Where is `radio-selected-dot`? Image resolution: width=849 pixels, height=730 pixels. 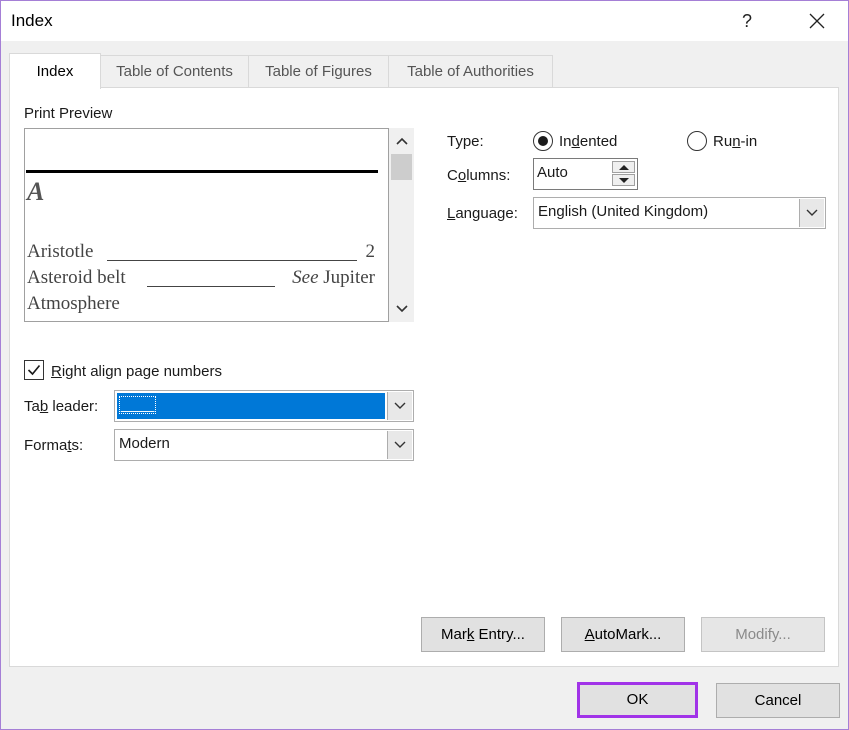
radio-selected-dot is located at coordinates (543, 141).